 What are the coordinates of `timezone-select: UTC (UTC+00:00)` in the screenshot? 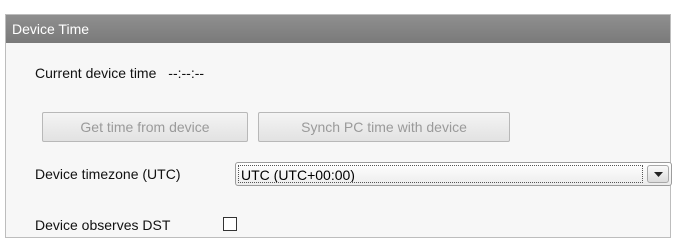 It's located at (453, 174).